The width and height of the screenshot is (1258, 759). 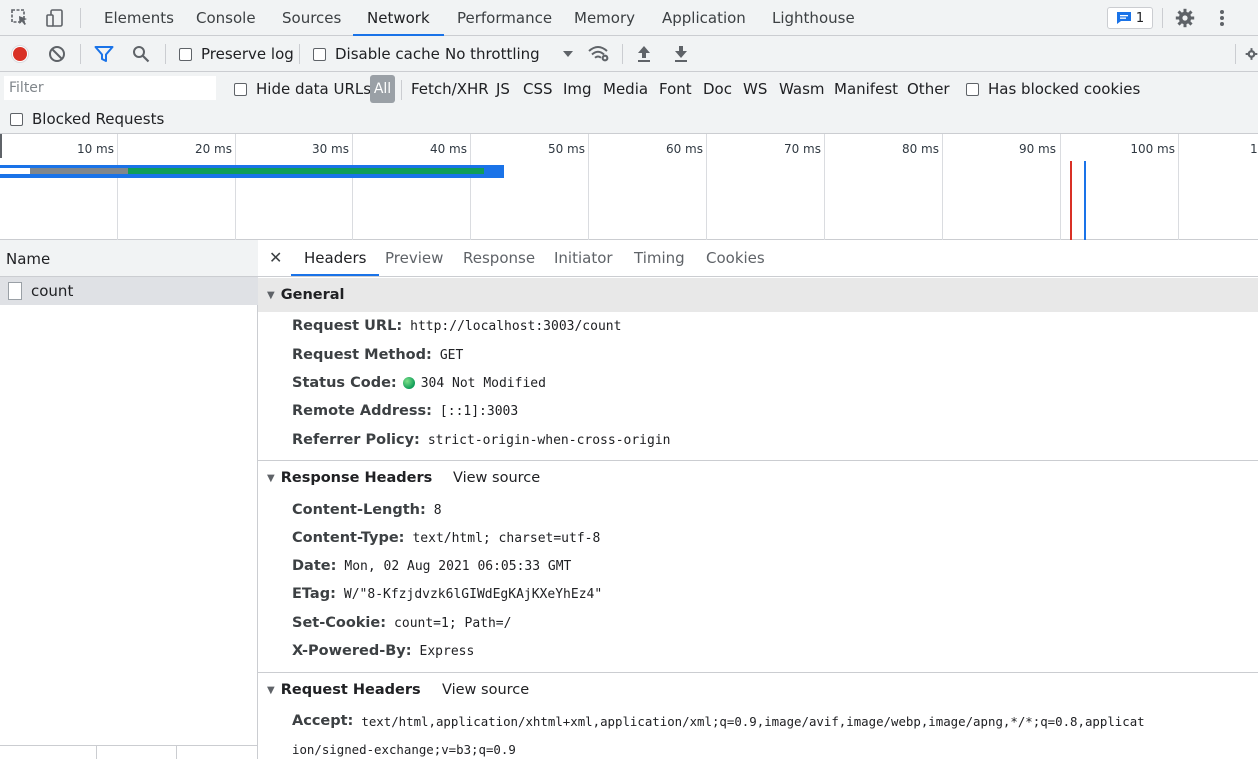 I want to click on header-key: Request URL:, so click(x=347, y=326).